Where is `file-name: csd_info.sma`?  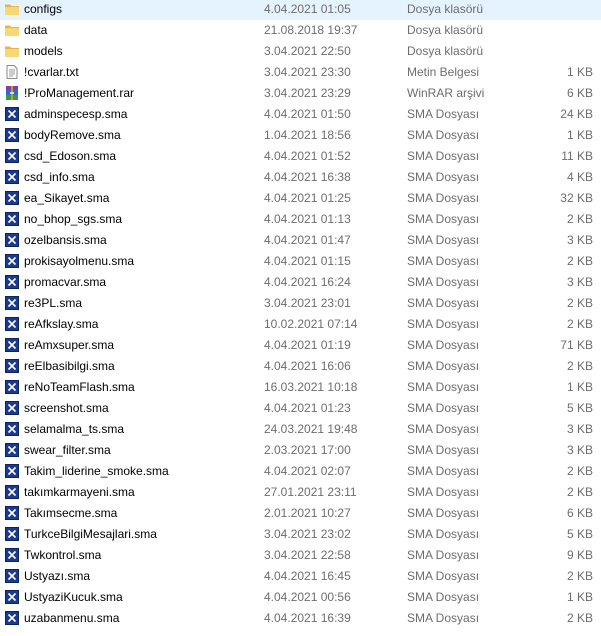
file-name: csd_info.sma is located at coordinates (59, 177).